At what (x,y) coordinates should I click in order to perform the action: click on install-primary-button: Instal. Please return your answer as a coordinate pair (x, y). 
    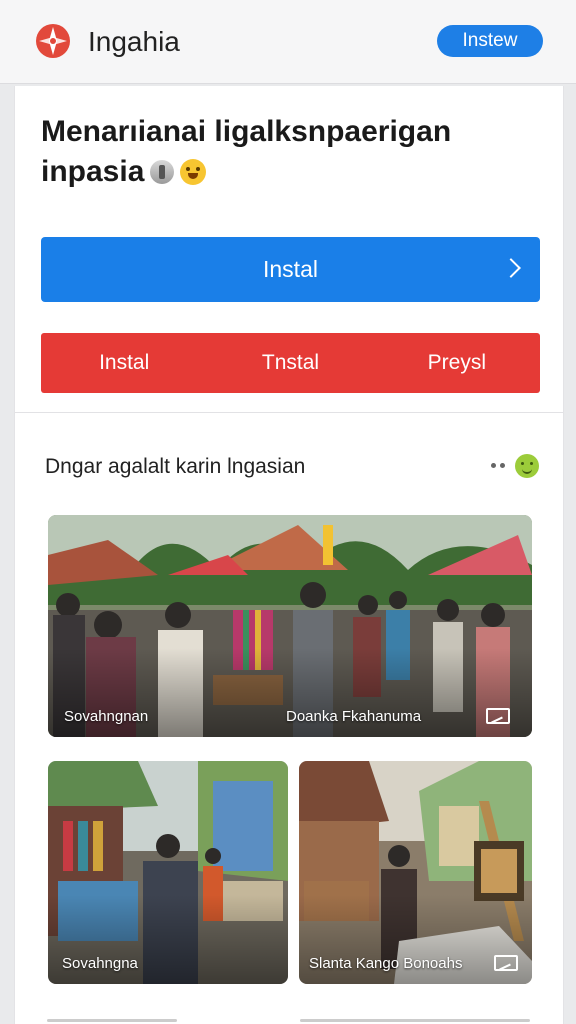
    Looking at the image, I should click on (290, 269).